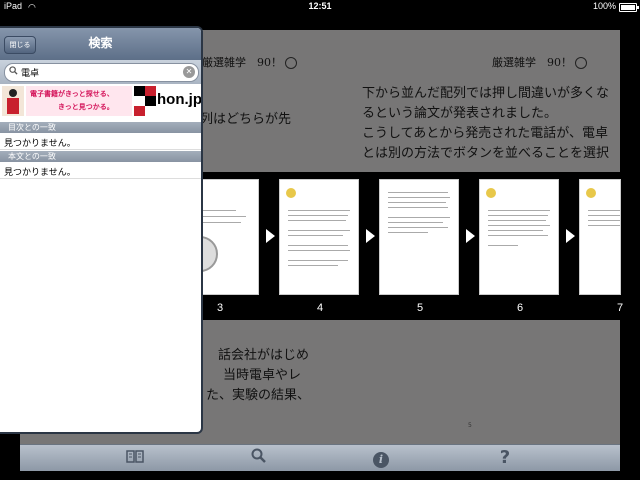 The image size is (640, 480). Describe the element at coordinates (100, 127) in the screenshot. I see `section-header-toc: 目次との一致` at that location.